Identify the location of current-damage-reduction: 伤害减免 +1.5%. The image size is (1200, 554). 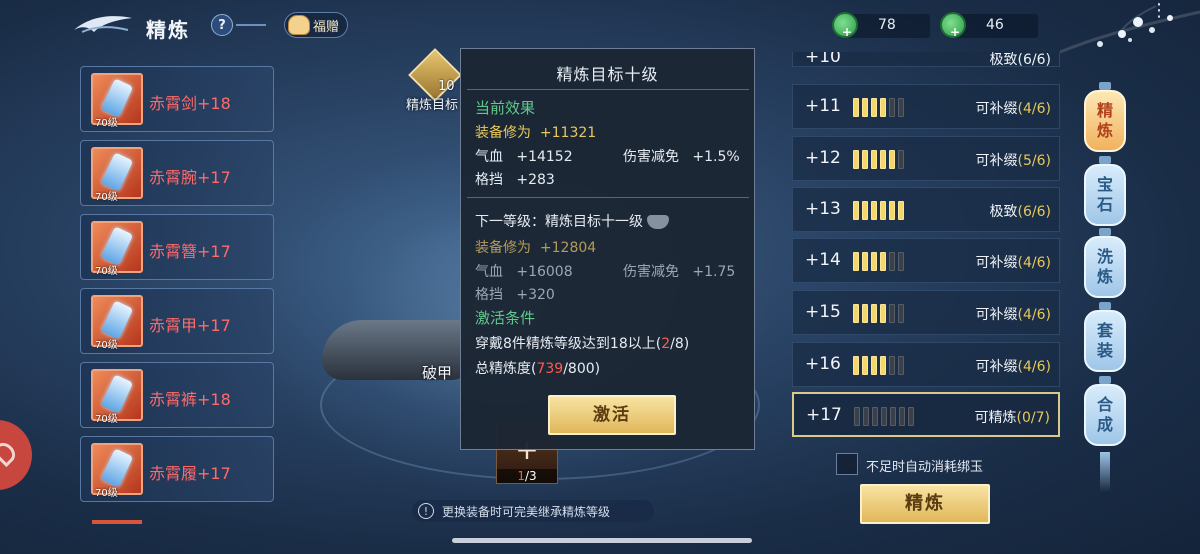
(681, 157).